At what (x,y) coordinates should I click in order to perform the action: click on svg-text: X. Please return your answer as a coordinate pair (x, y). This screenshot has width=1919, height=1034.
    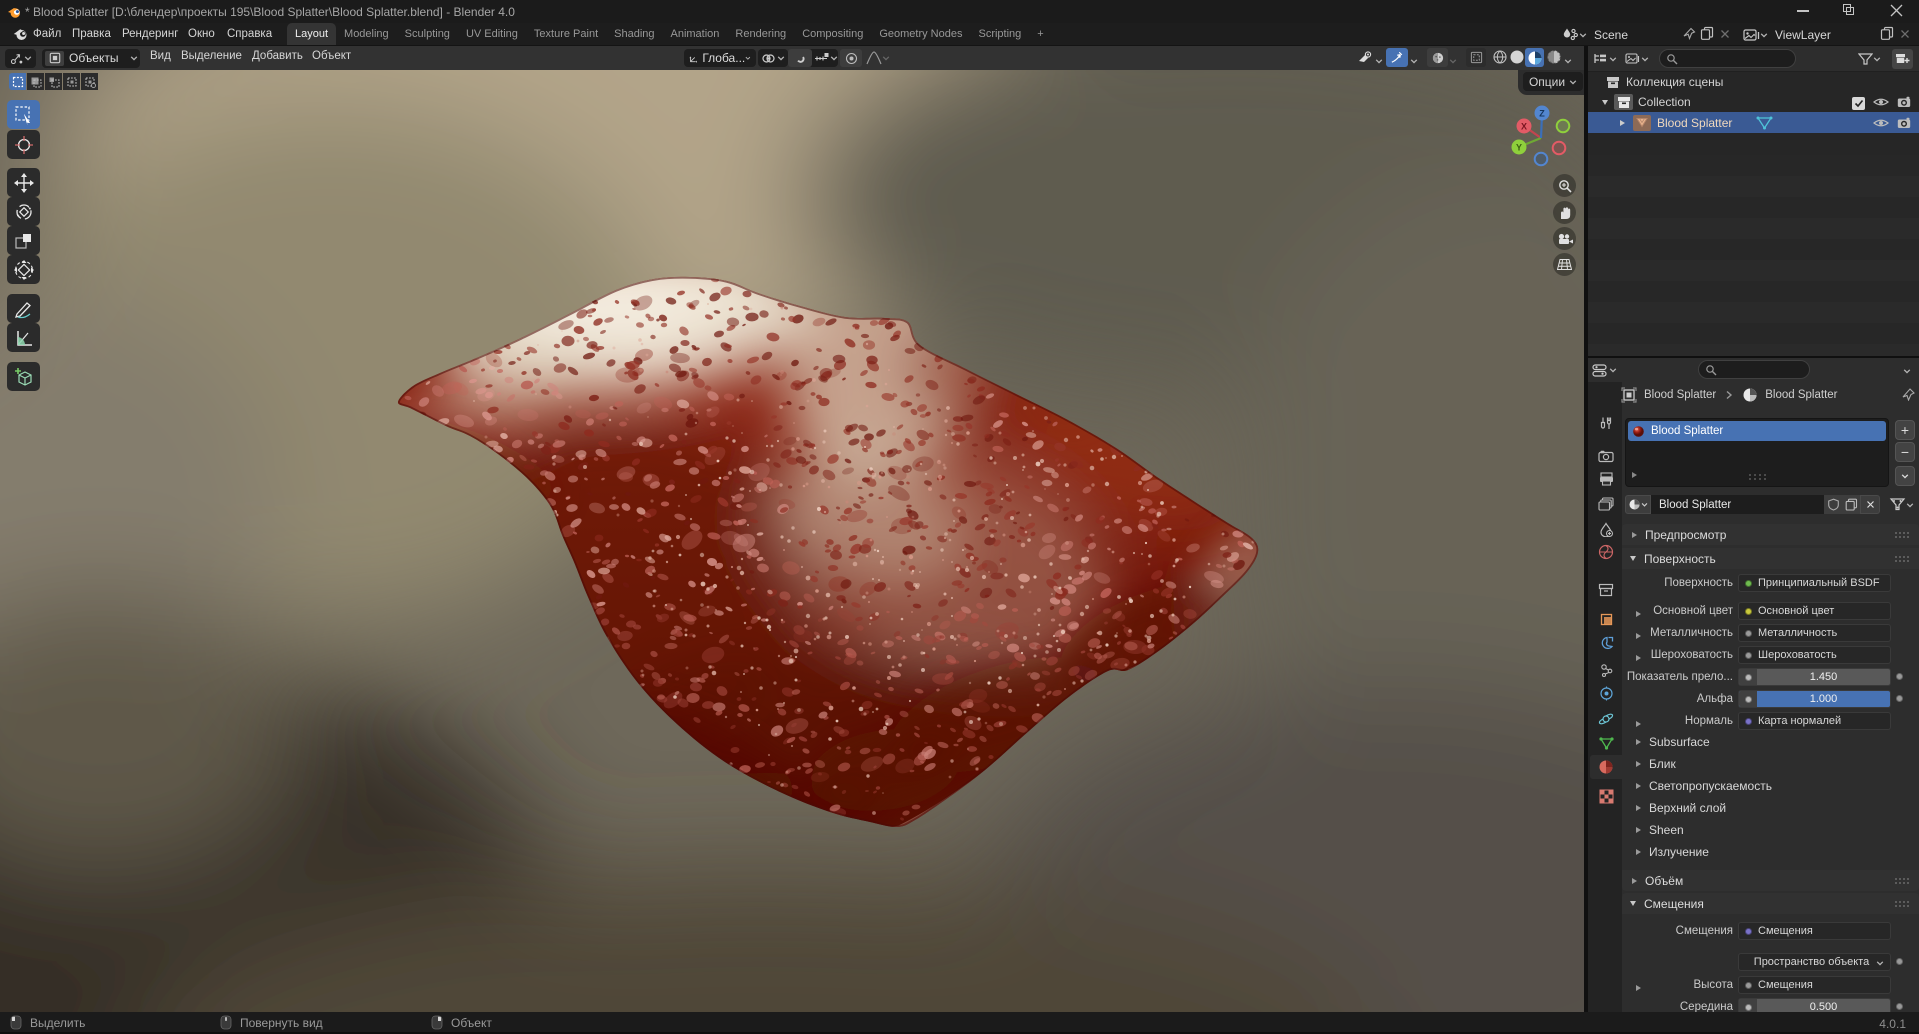
    Looking at the image, I should click on (1524, 127).